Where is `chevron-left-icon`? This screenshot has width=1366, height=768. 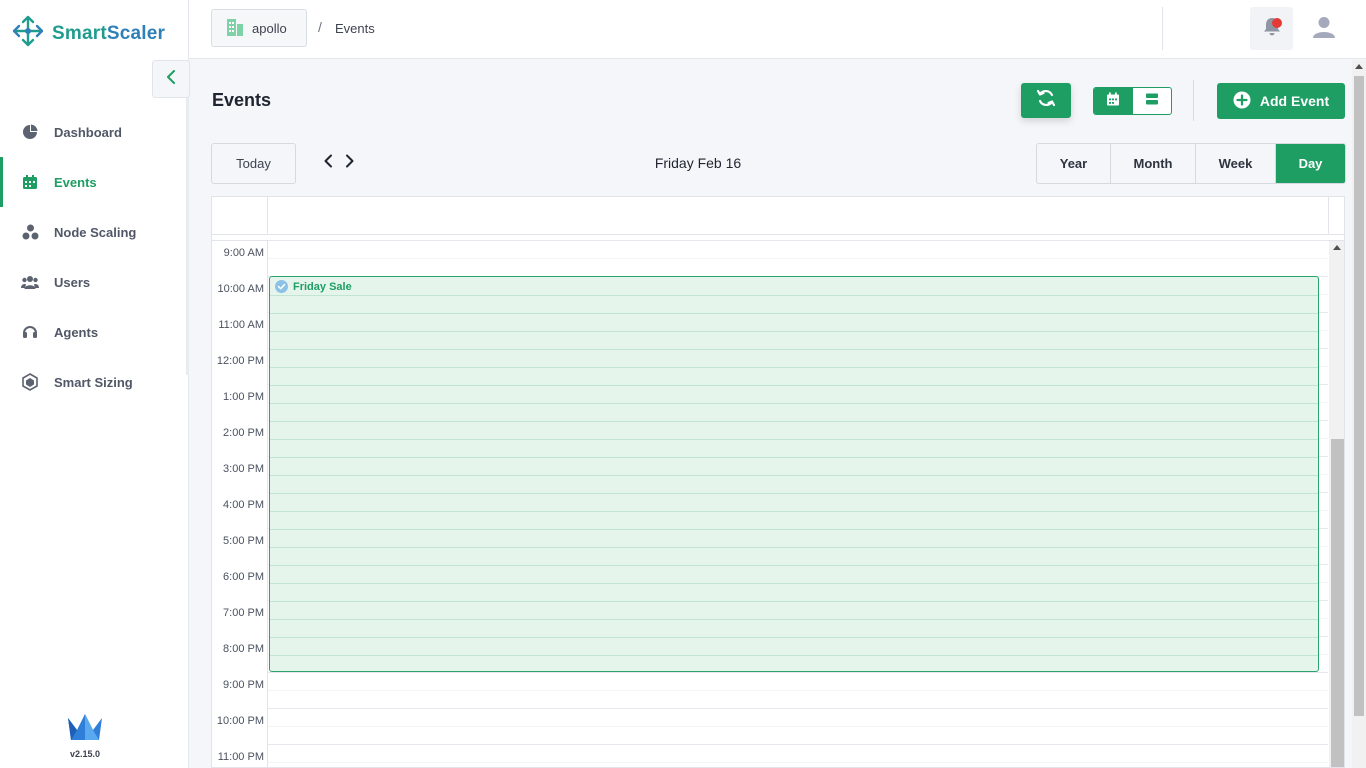
chevron-left-icon is located at coordinates (328, 163).